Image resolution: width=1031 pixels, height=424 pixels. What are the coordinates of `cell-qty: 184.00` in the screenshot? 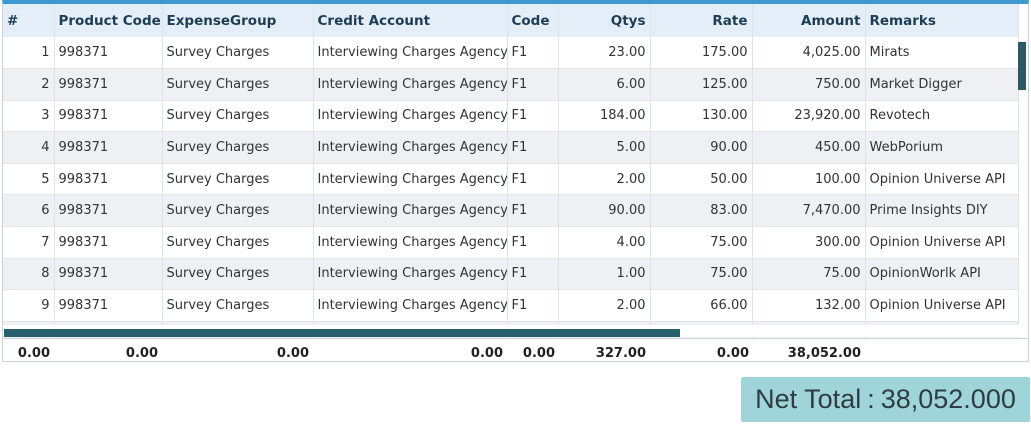 It's located at (604, 116).